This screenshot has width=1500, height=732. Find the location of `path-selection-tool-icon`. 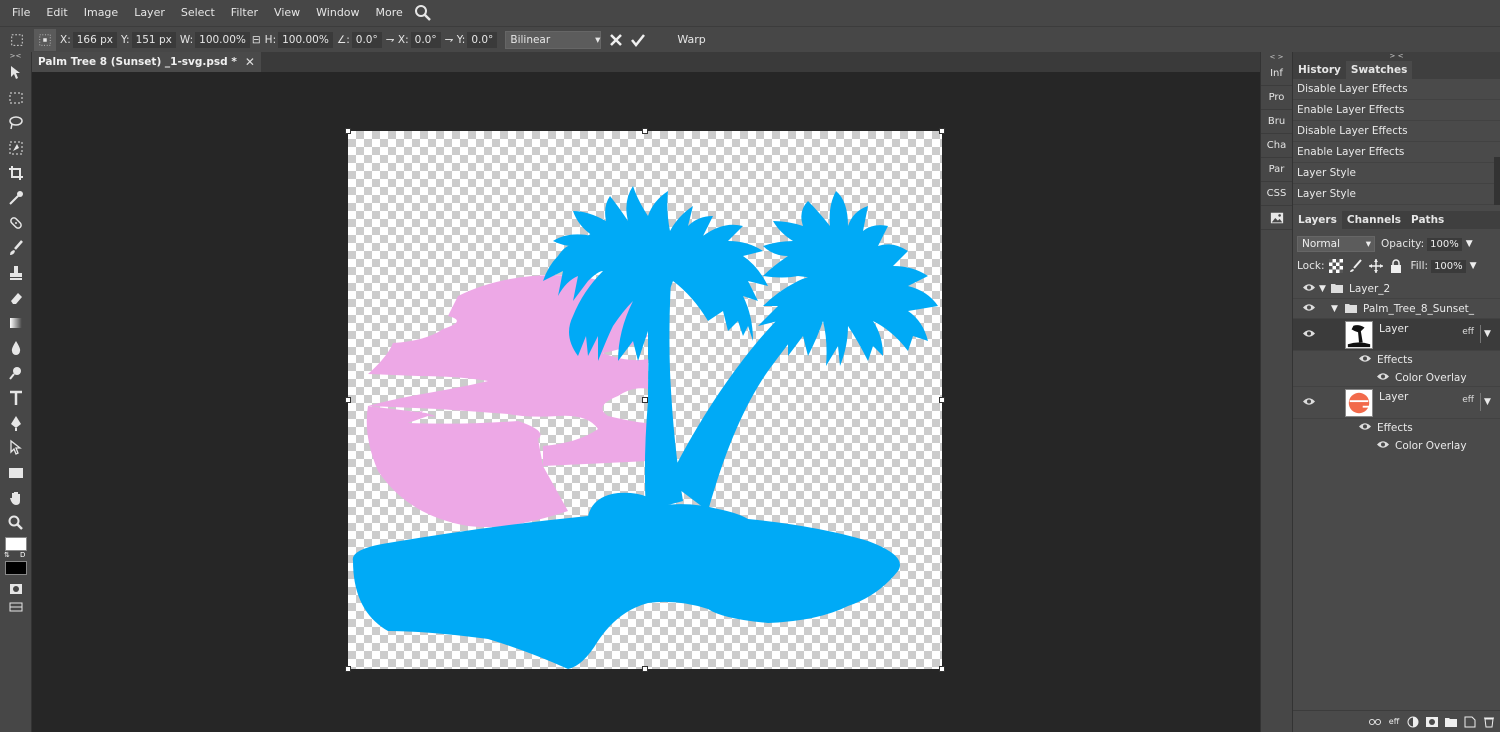

path-selection-tool-icon is located at coordinates (16, 447).